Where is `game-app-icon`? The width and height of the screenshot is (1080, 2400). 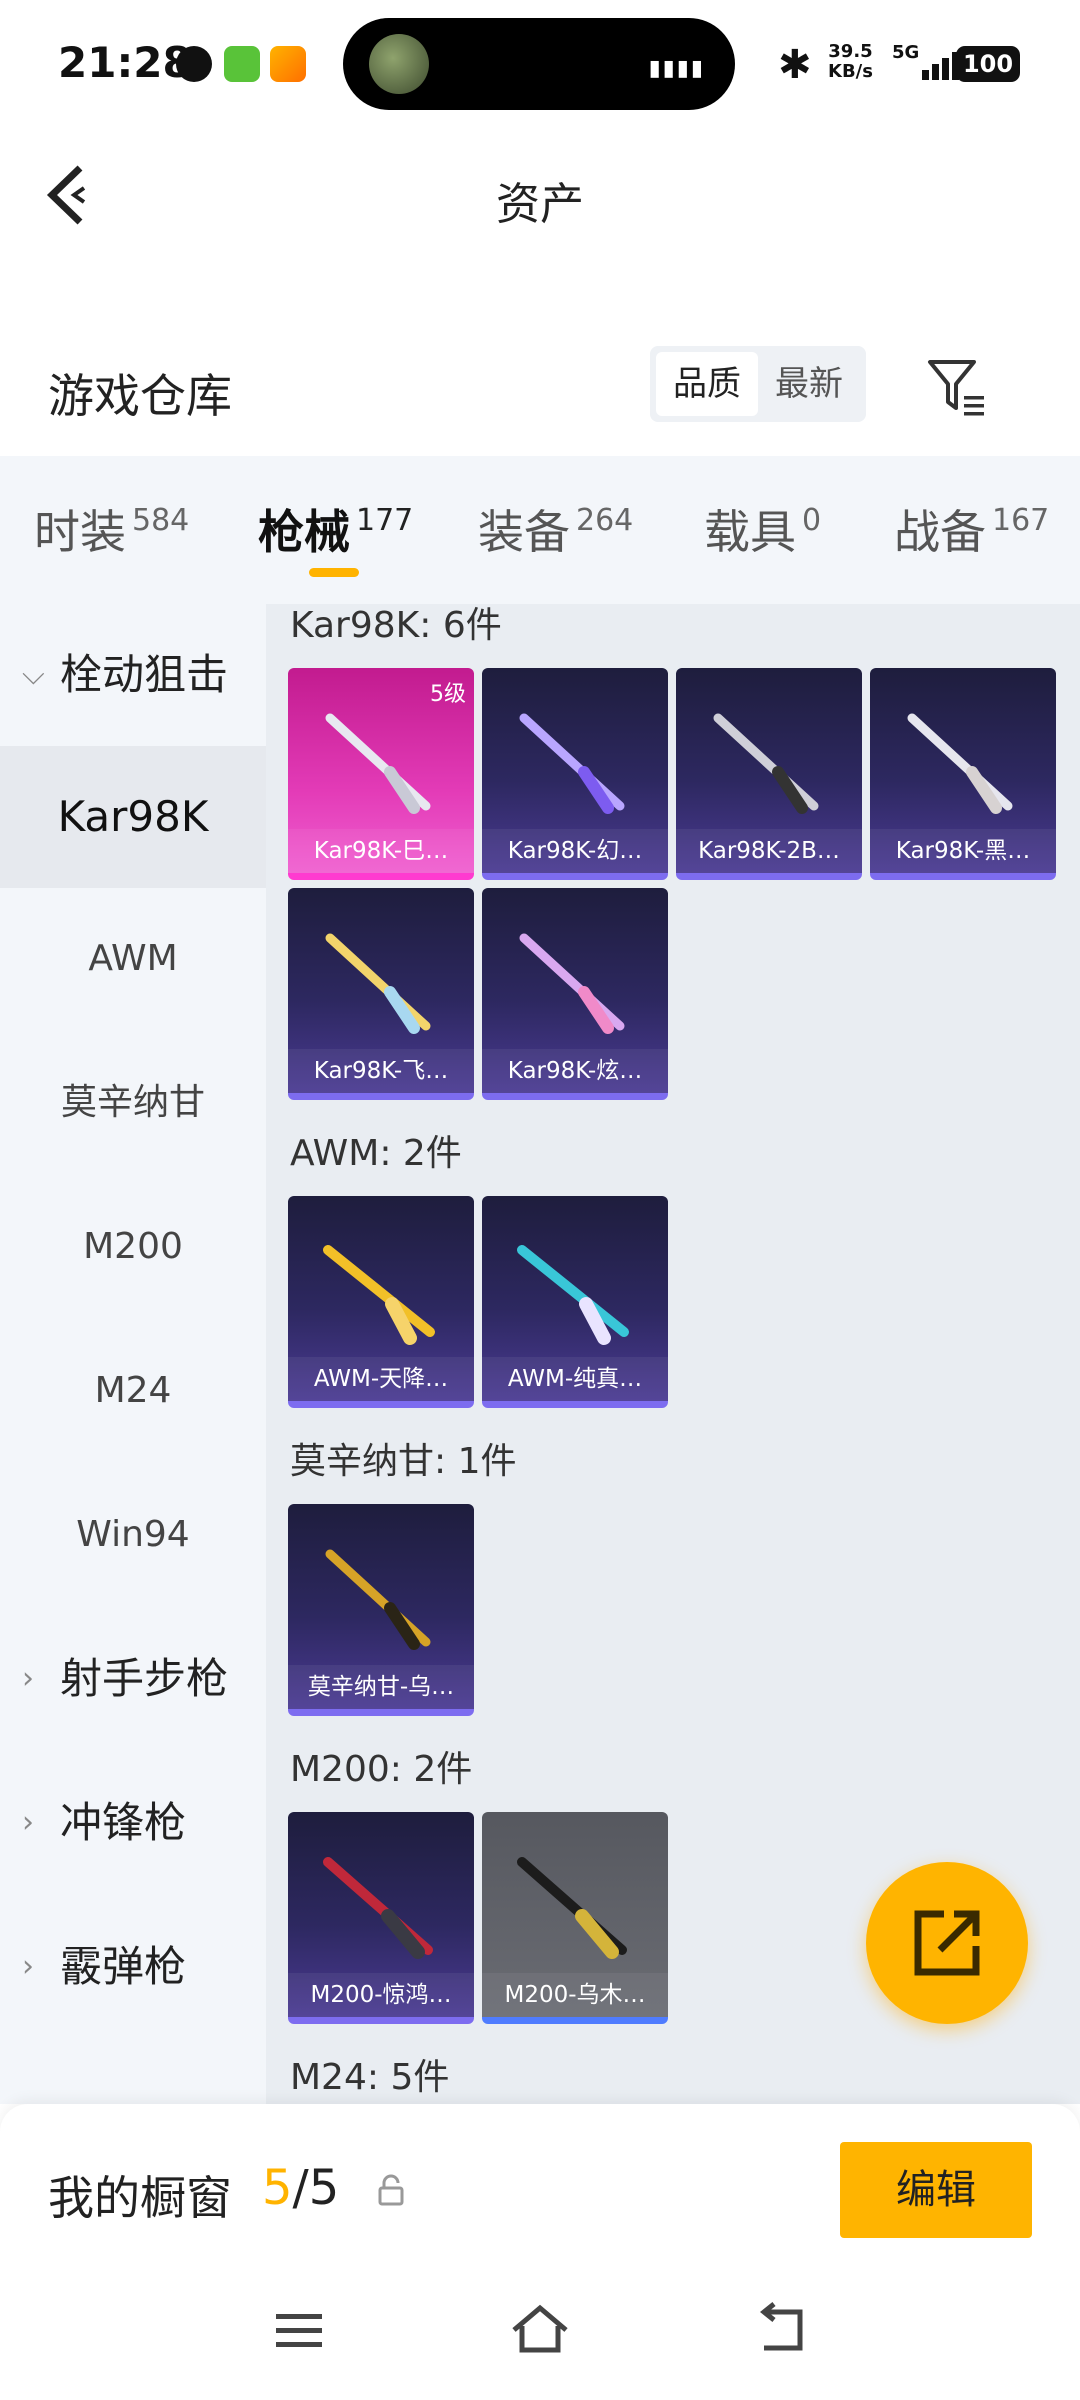
game-app-icon is located at coordinates (288, 64).